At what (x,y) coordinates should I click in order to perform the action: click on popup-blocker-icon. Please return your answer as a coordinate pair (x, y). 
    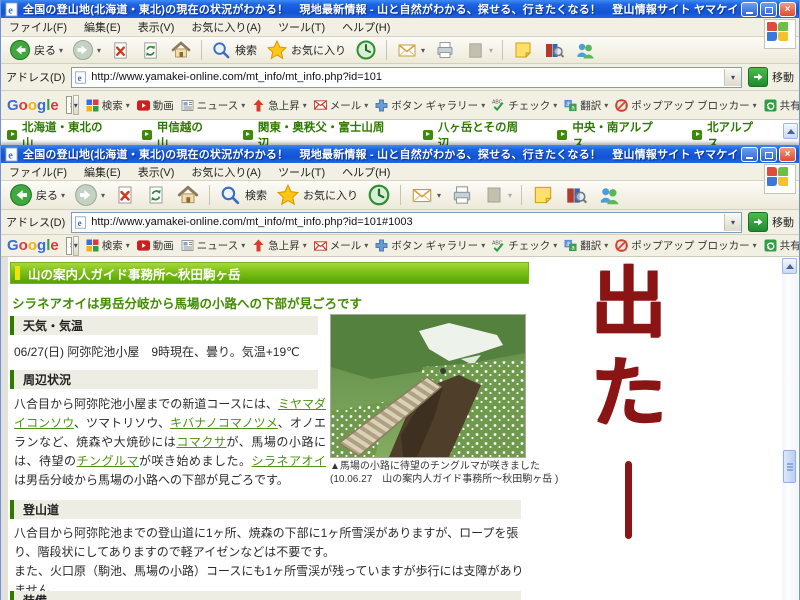
    Looking at the image, I should click on (622, 245).